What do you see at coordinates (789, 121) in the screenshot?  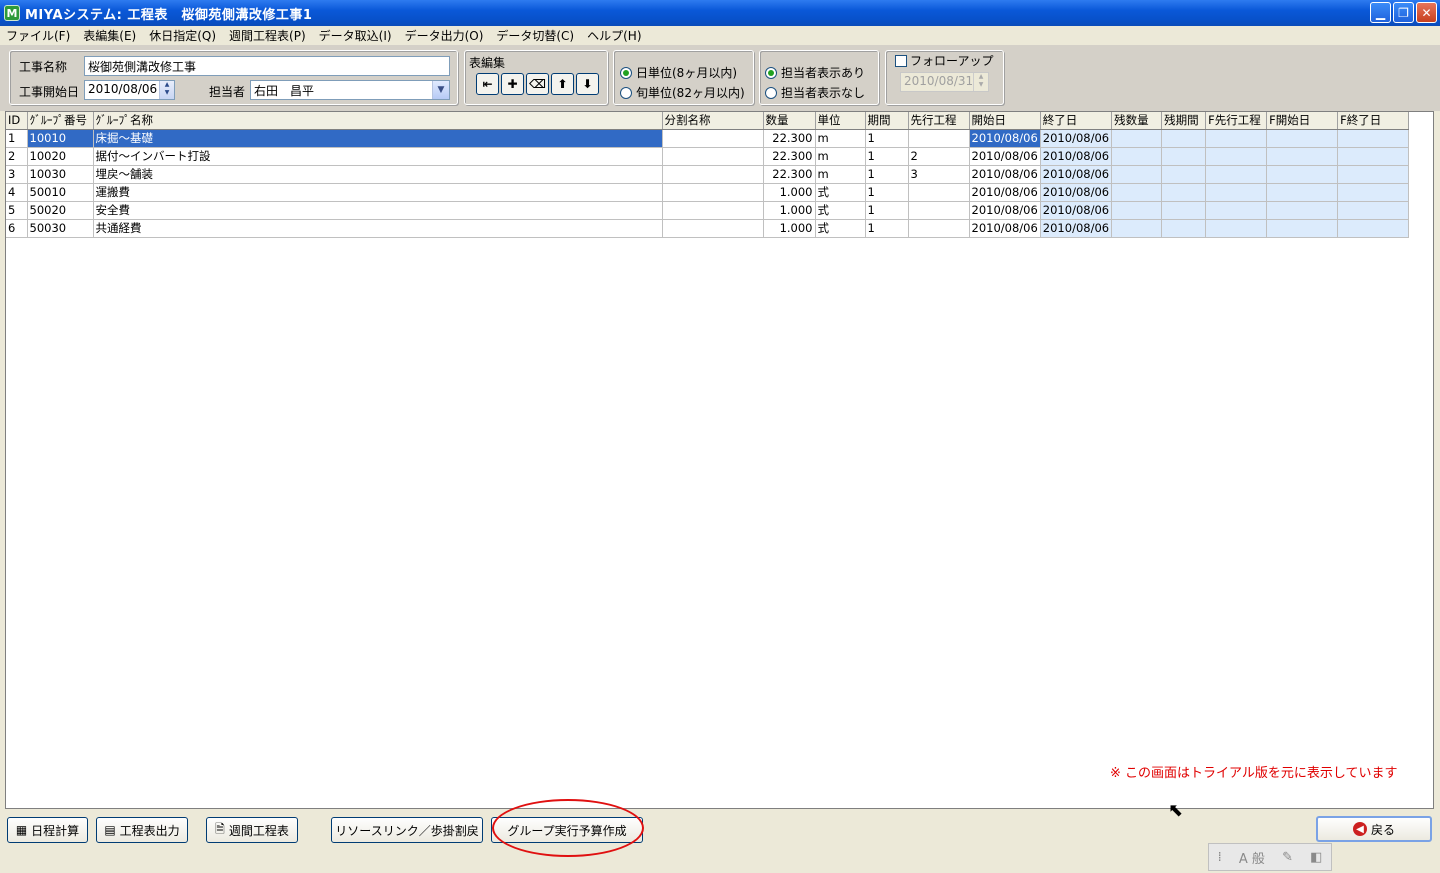 I see `col-header: 数量` at bounding box center [789, 121].